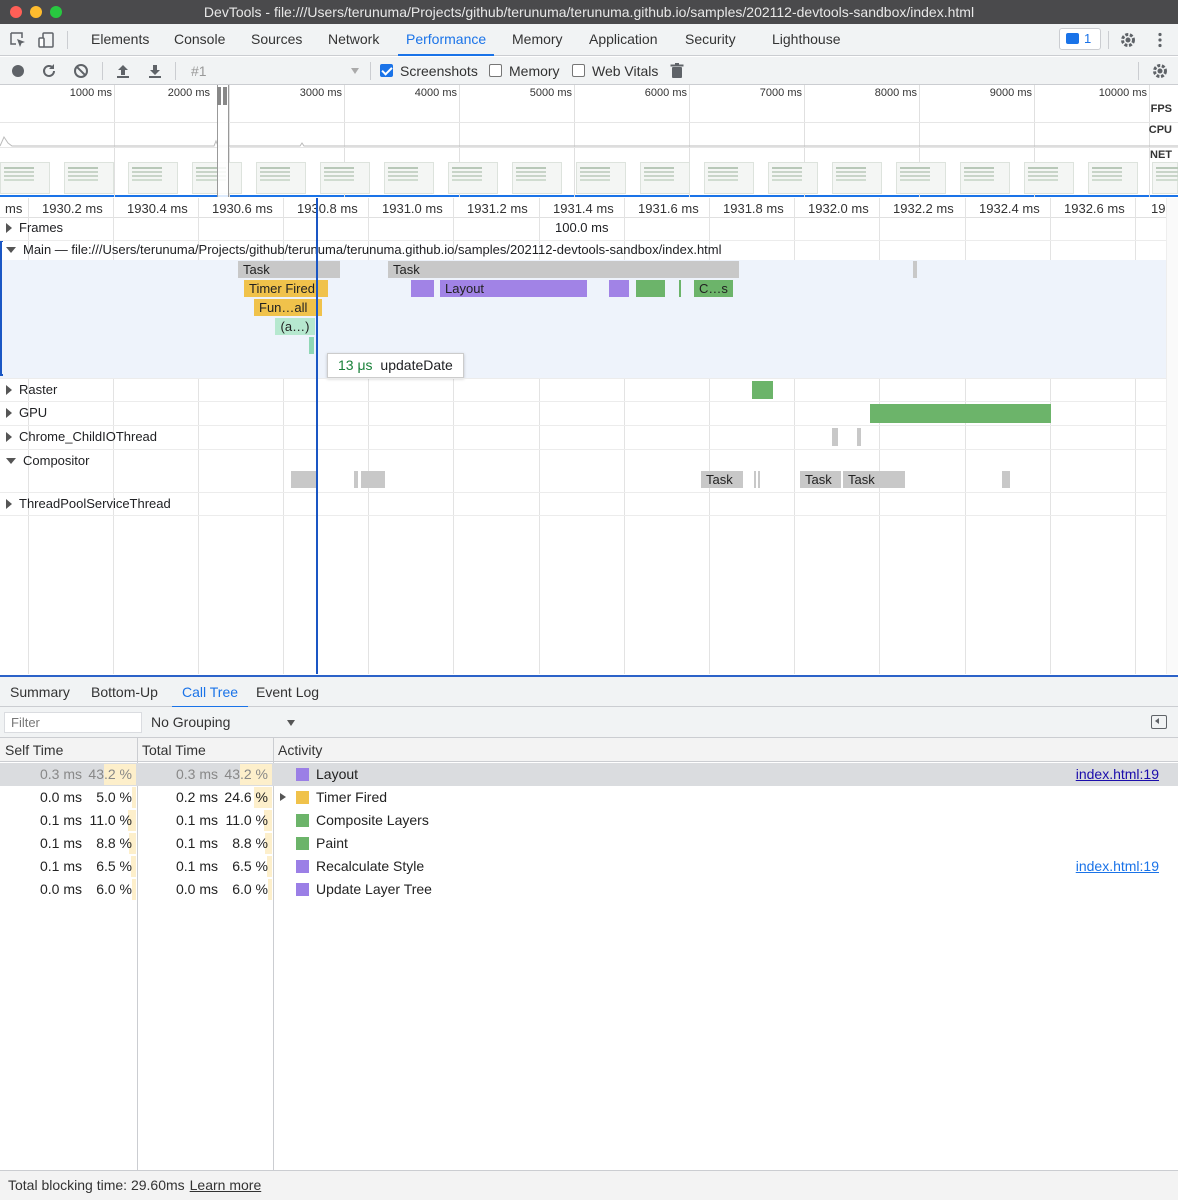 Image resolution: width=1178 pixels, height=1200 pixels. Describe the element at coordinates (31, 389) in the screenshot. I see `raster-track-header: Raster` at that location.